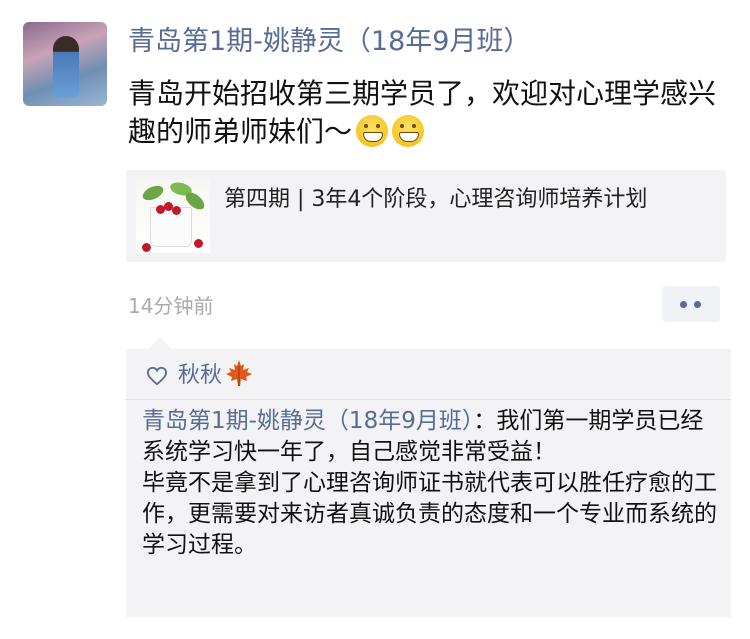 The height and width of the screenshot is (639, 750). What do you see at coordinates (436, 199) in the screenshot?
I see `link-title: 第四期 | 3年4个阶段，心理咨询师培养计划` at bounding box center [436, 199].